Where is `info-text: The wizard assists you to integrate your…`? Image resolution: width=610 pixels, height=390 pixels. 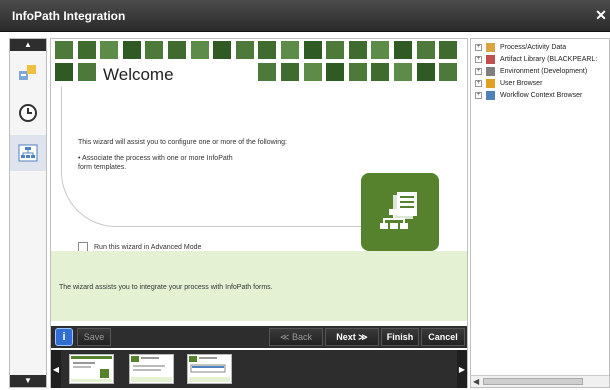
info-text: The wizard assists you to integrate your… is located at coordinates (166, 287).